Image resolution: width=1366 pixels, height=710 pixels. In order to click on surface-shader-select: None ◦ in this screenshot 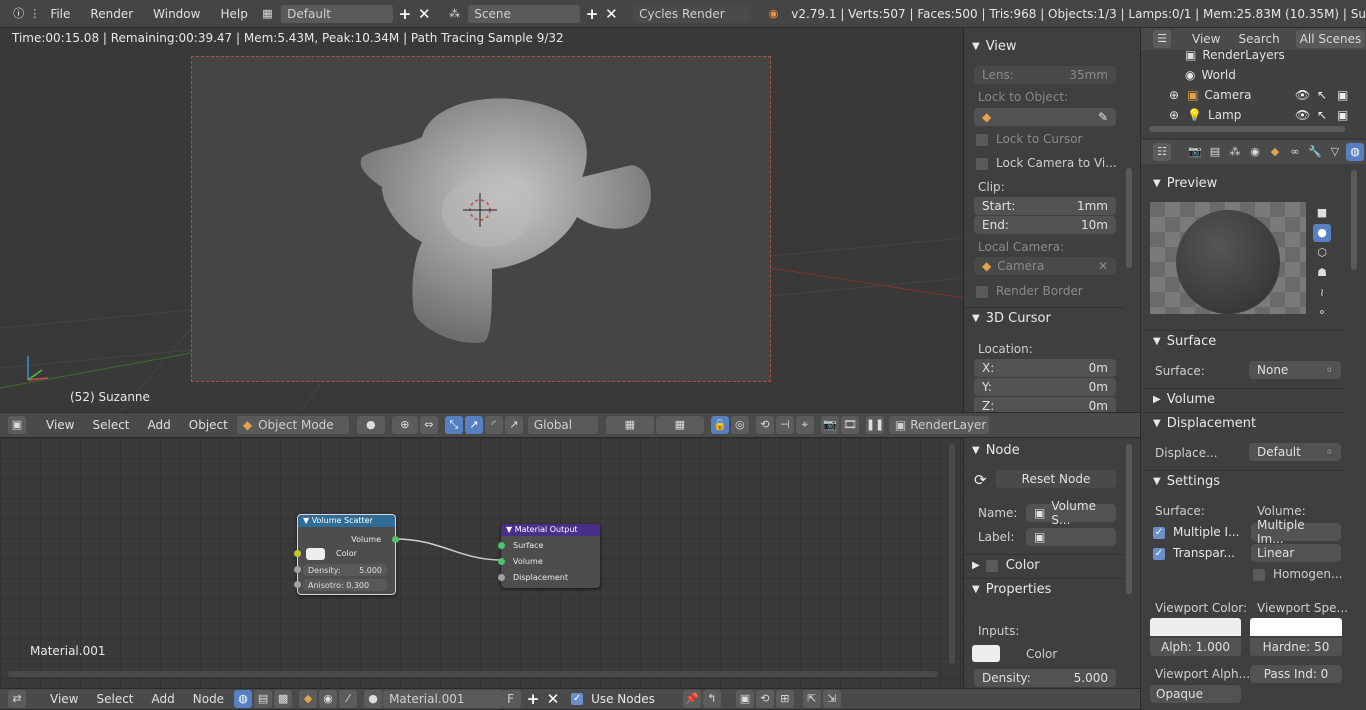, I will do `click(1295, 370)`.